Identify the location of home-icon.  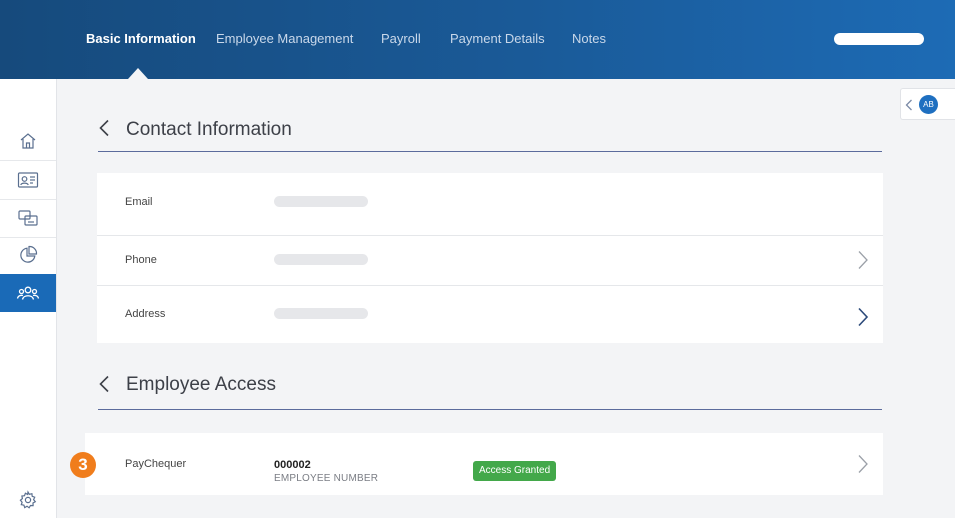
(28, 141).